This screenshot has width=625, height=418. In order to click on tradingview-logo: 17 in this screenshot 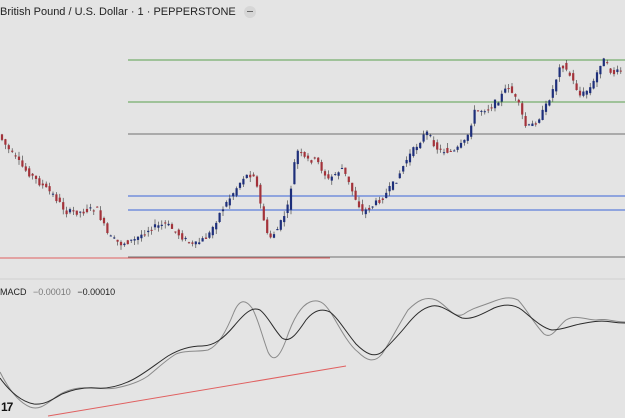, I will do `click(7, 407)`.